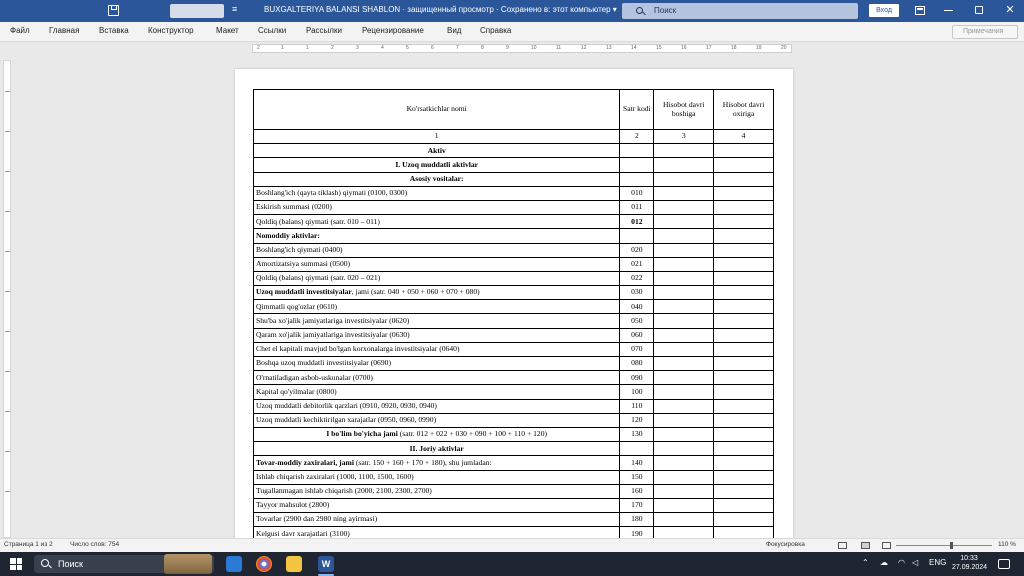 This screenshot has width=1024, height=576. Describe the element at coordinates (393, 30) in the screenshot. I see `tab-review: Рецензирование` at that location.